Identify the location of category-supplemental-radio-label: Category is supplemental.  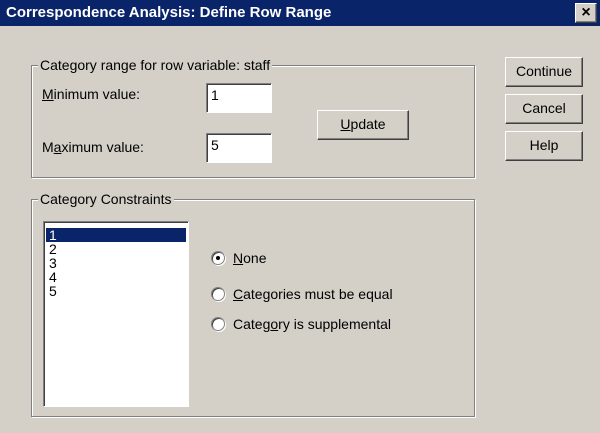
(312, 324).